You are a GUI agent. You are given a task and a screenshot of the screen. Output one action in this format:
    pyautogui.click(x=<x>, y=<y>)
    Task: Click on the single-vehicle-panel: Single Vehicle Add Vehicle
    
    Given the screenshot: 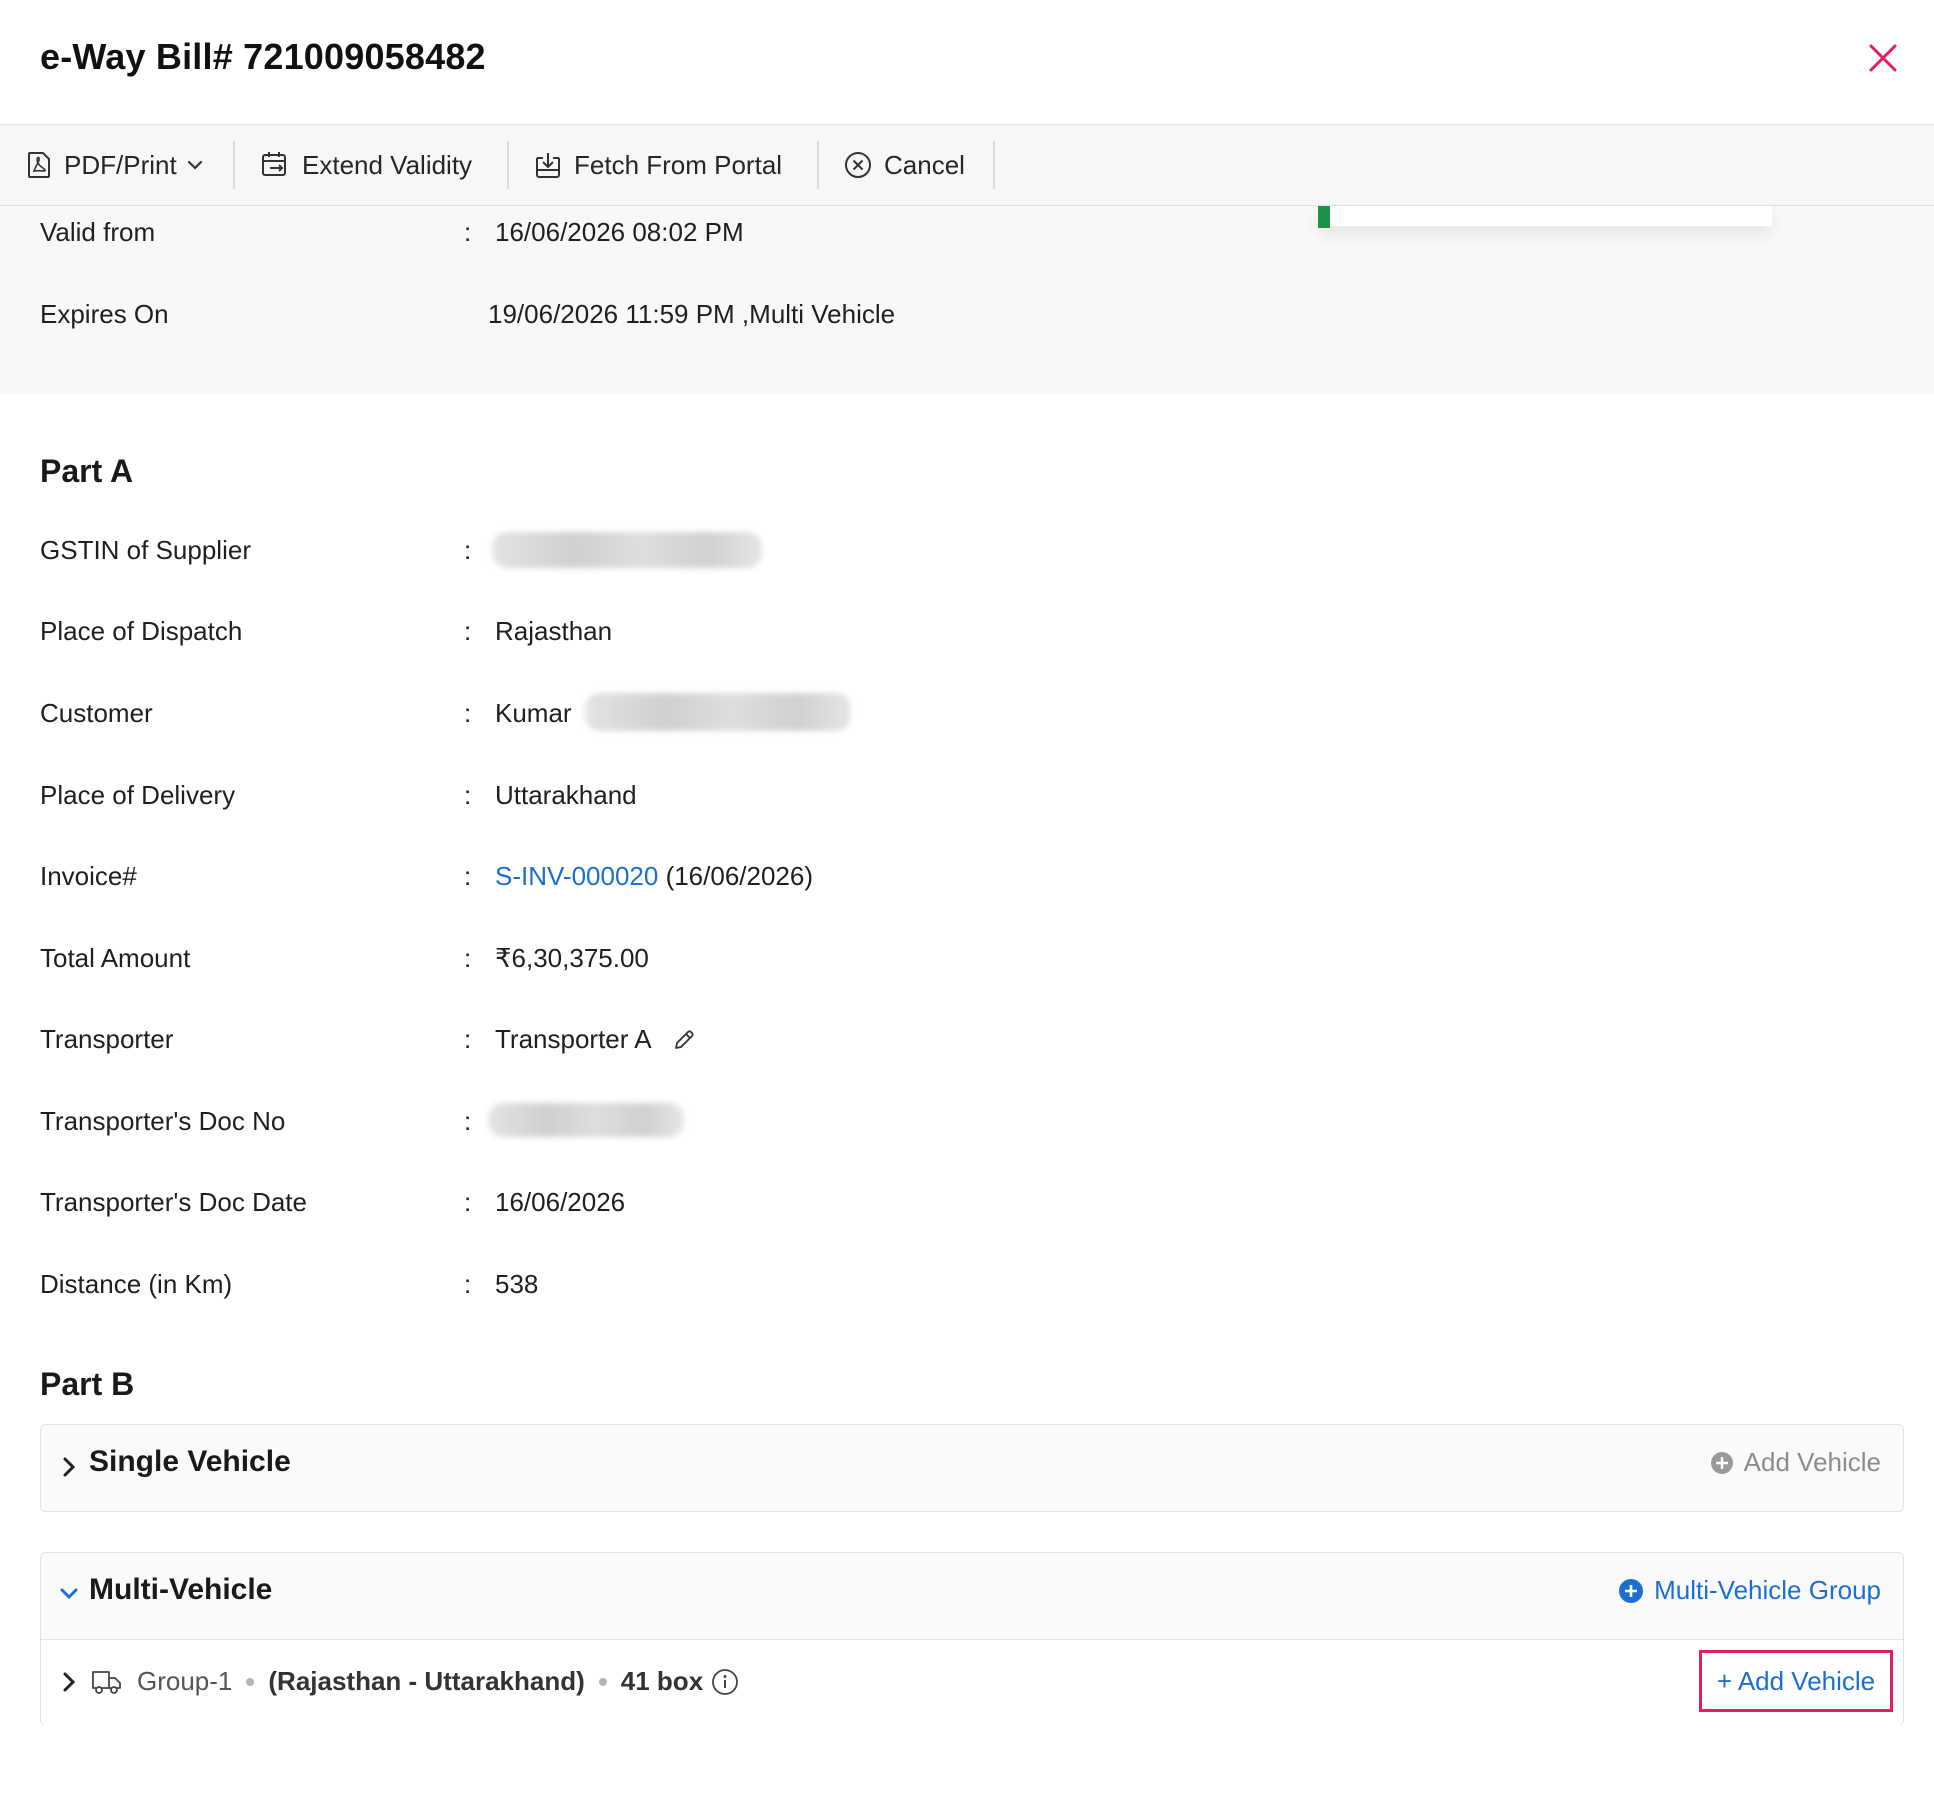 What is the action you would take?
    pyautogui.click(x=972, y=1468)
    